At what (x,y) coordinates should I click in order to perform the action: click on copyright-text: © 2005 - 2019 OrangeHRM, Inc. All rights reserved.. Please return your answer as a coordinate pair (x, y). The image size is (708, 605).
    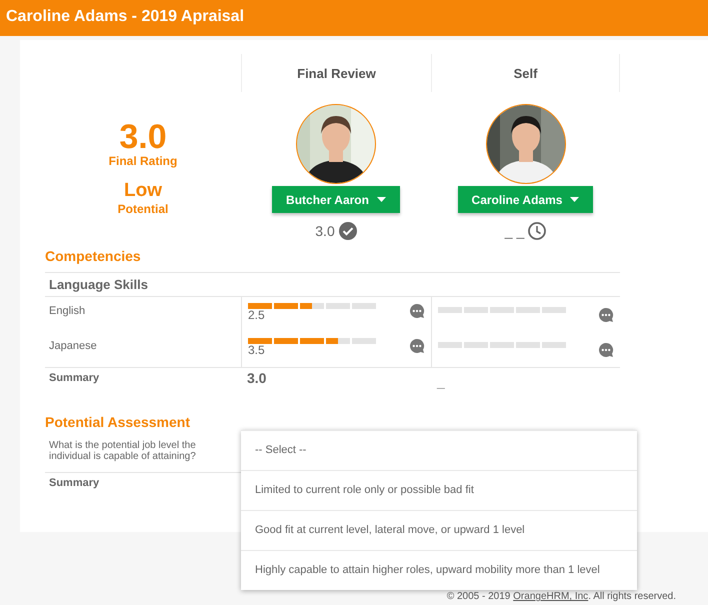
    Looking at the image, I should click on (561, 596).